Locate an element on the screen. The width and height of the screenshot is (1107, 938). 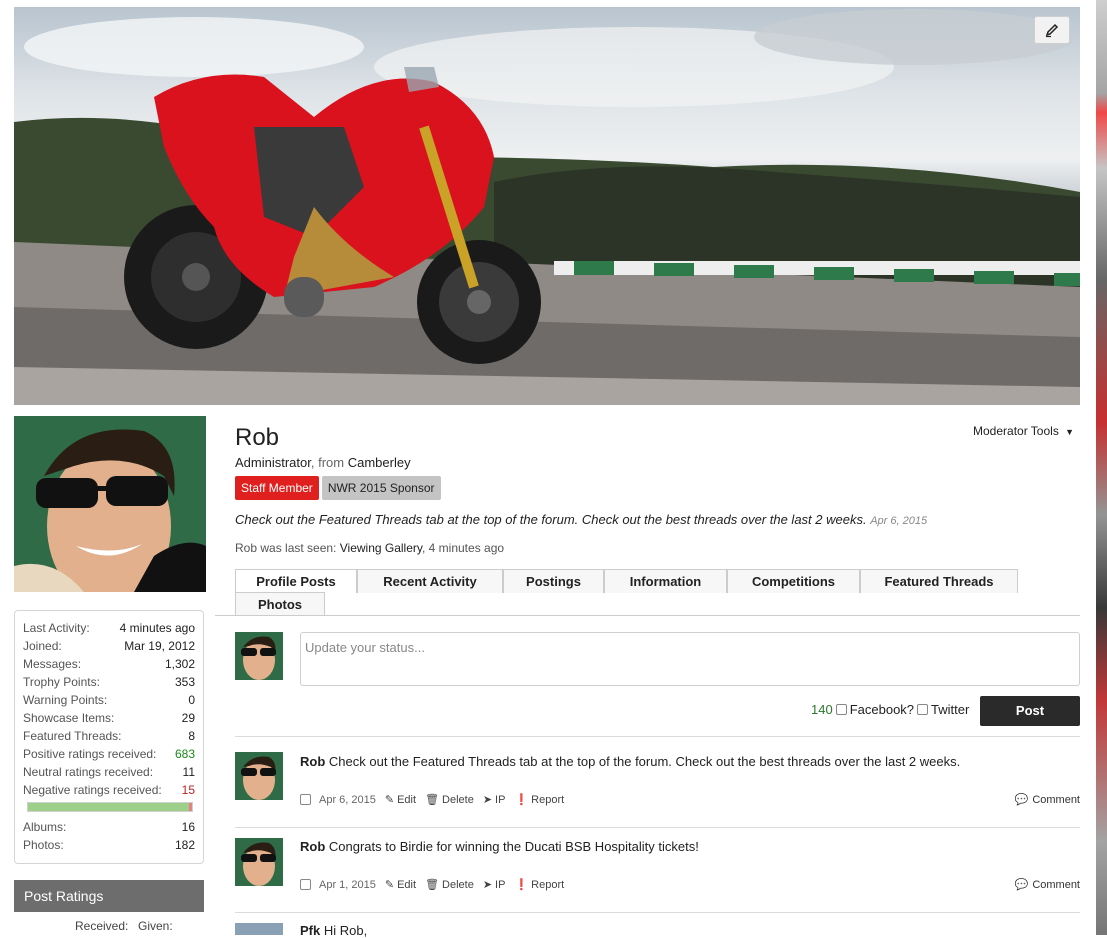
post-meta: Apr 1, 2015 ✎ Edit 🗑 Delete ➤ IP ❗ Report is located at coordinates (436, 884).